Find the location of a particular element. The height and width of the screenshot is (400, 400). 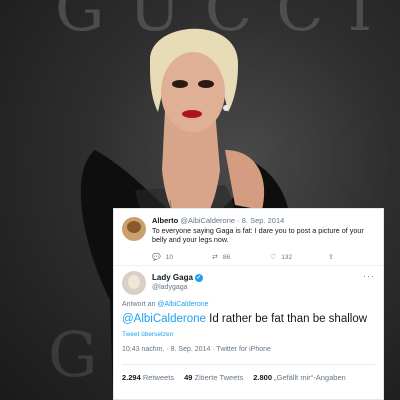

author-name: Lady Gaga is located at coordinates (172, 277).